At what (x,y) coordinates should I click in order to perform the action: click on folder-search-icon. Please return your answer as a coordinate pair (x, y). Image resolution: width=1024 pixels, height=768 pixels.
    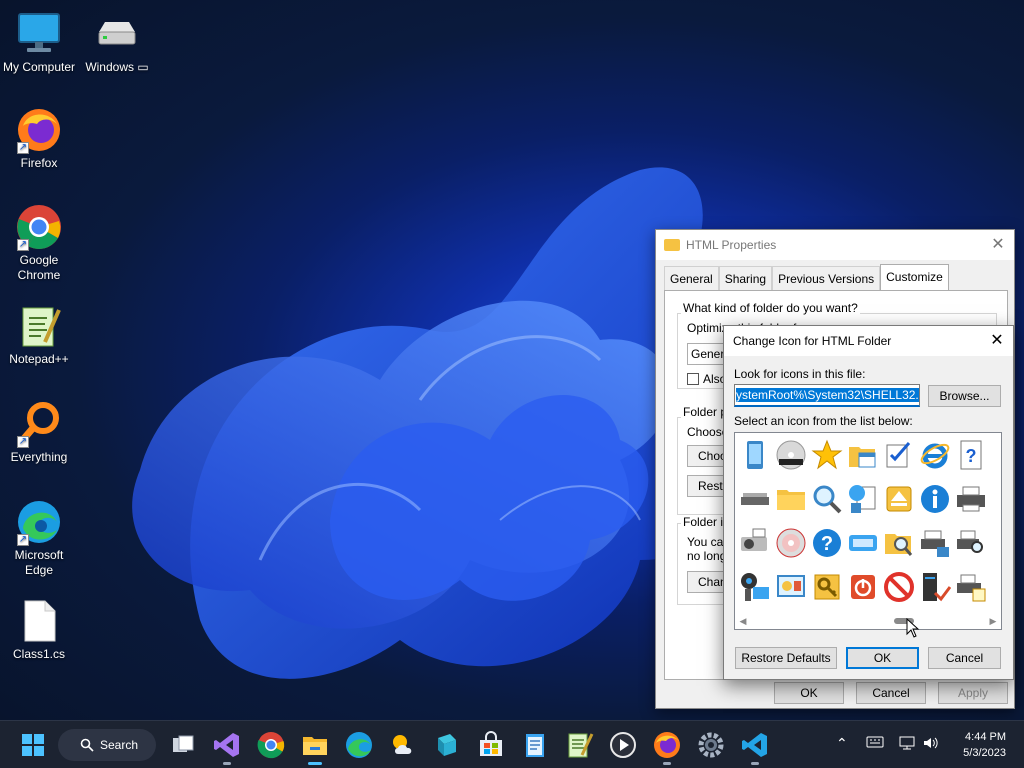
    Looking at the image, I should click on (899, 543).